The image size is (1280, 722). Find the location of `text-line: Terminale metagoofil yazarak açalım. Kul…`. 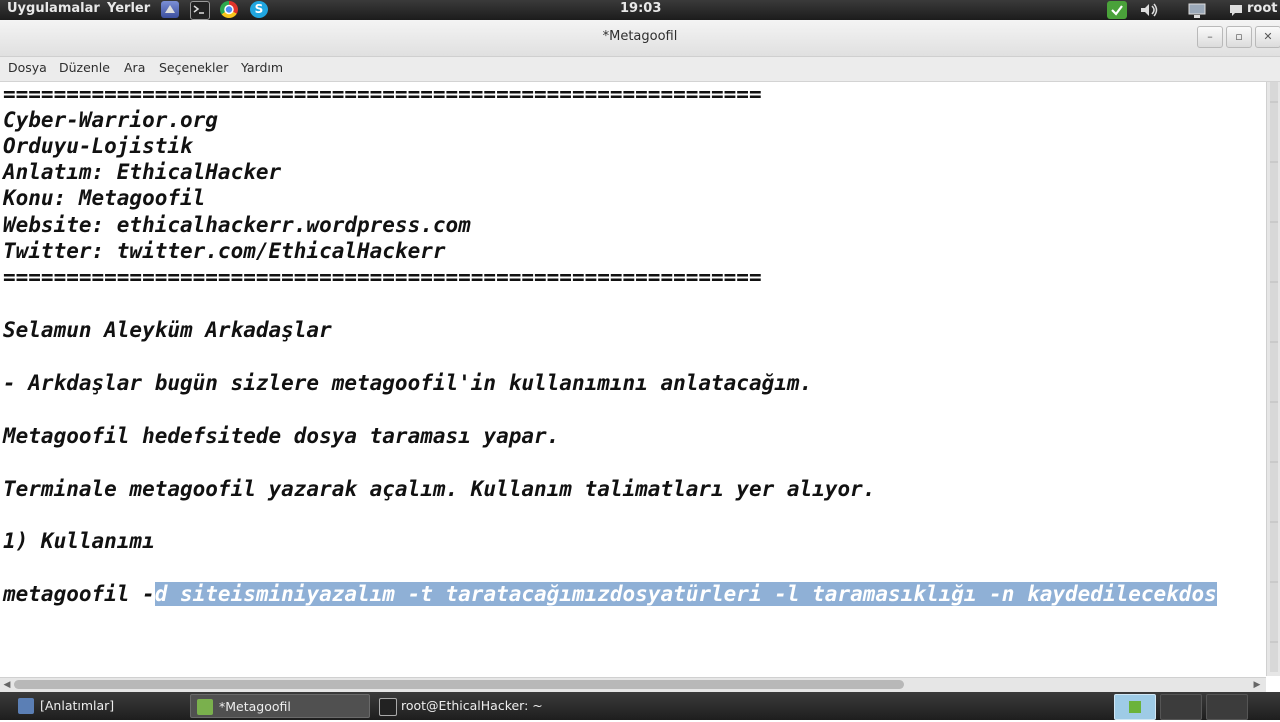

text-line: Terminale metagoofil yazarak açalım. Kul… is located at coordinates (439, 489).